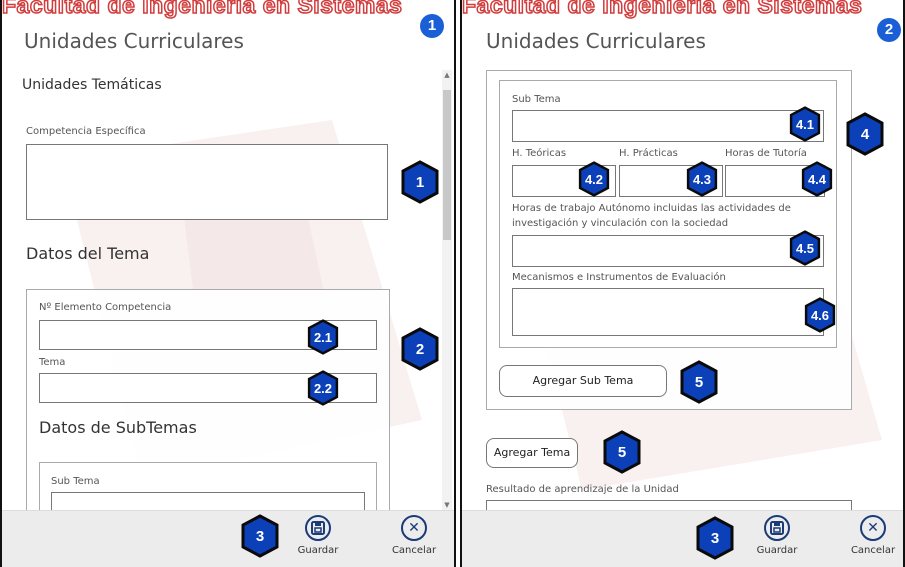 Image resolution: width=905 pixels, height=567 pixels. Describe the element at coordinates (92, 85) in the screenshot. I see `section-unidades-tematicas: Unidades Temáticas` at that location.